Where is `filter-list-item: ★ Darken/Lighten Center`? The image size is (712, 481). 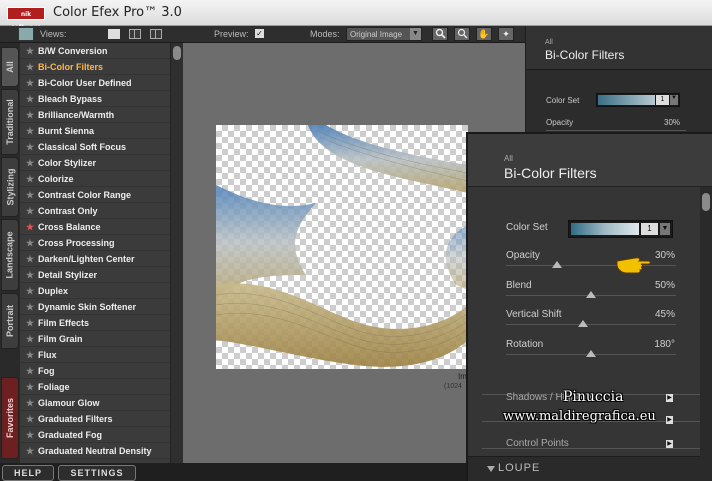
filter-list-item: ★ Darken/Lighten Center is located at coordinates (95, 259).